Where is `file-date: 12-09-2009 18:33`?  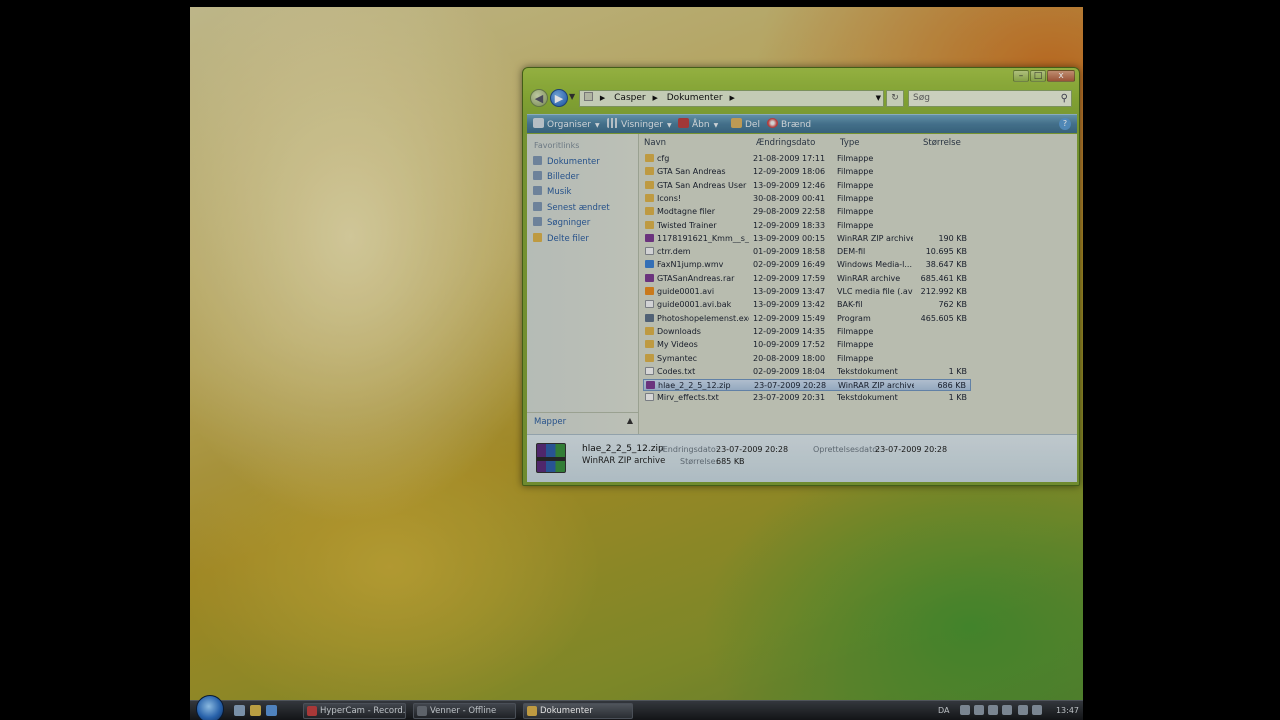 file-date: 12-09-2009 18:33 is located at coordinates (789, 225).